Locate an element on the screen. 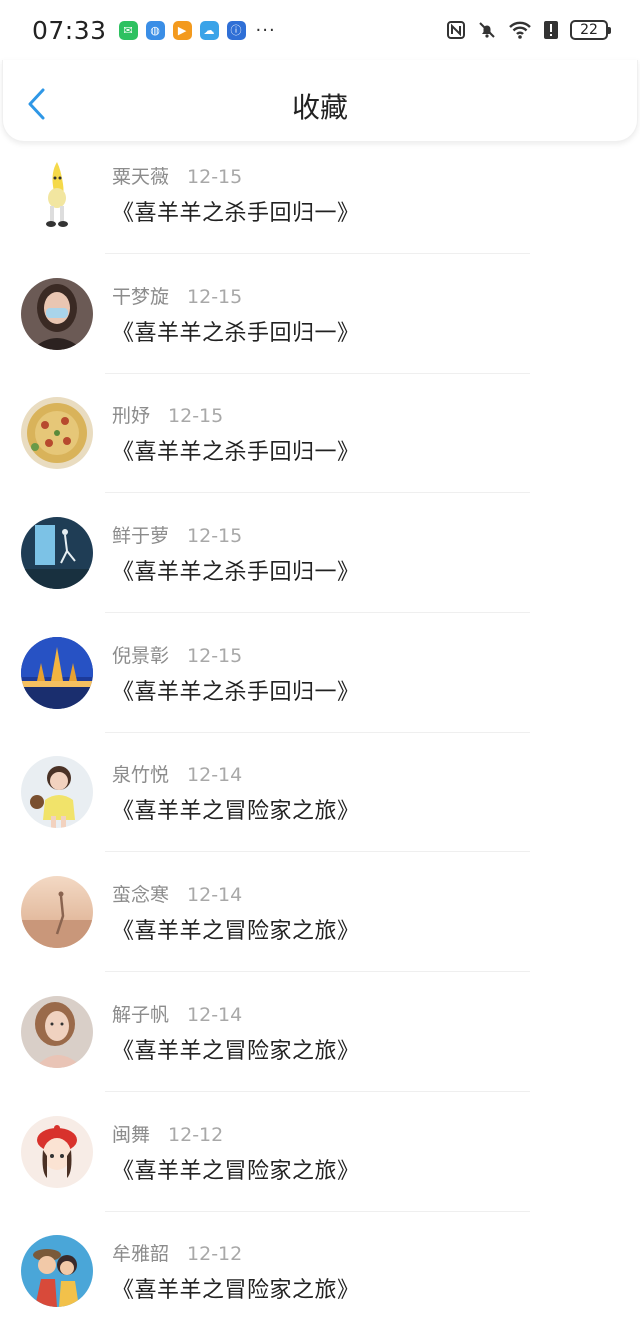 The image size is (640, 1342). list-item: 干梦旋 12-15 《喜羊羊之杀手回归一》 is located at coordinates (320, 325).